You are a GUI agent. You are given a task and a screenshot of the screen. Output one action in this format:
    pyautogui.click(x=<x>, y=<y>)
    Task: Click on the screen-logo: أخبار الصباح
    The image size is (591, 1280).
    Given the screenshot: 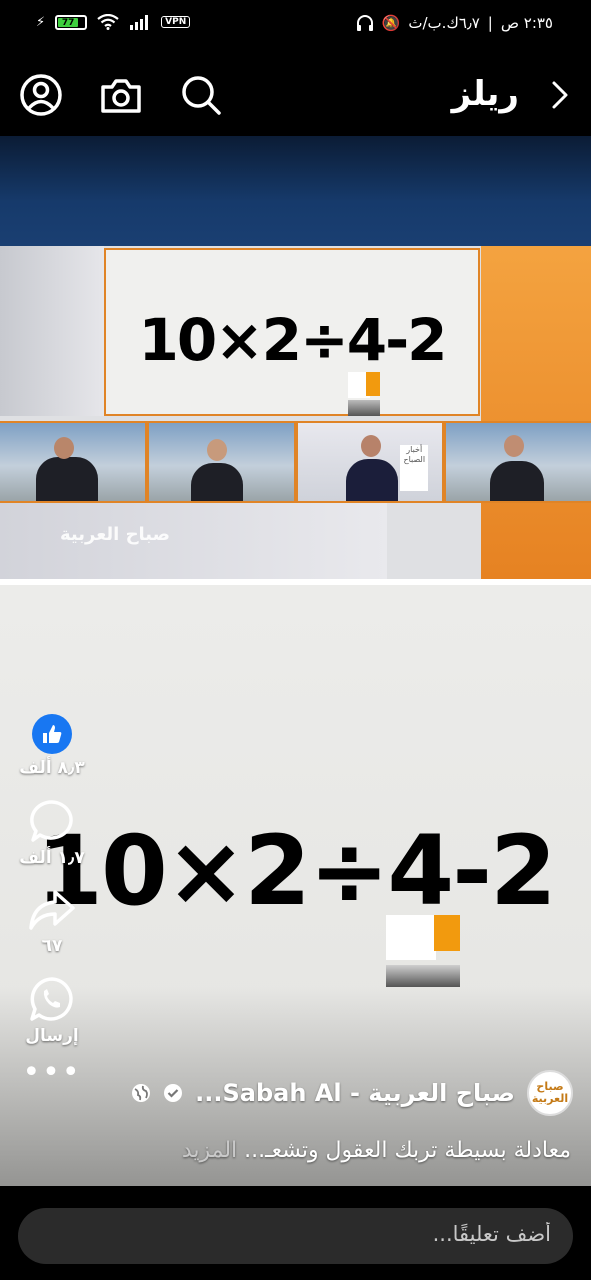 What is the action you would take?
    pyautogui.click(x=414, y=468)
    